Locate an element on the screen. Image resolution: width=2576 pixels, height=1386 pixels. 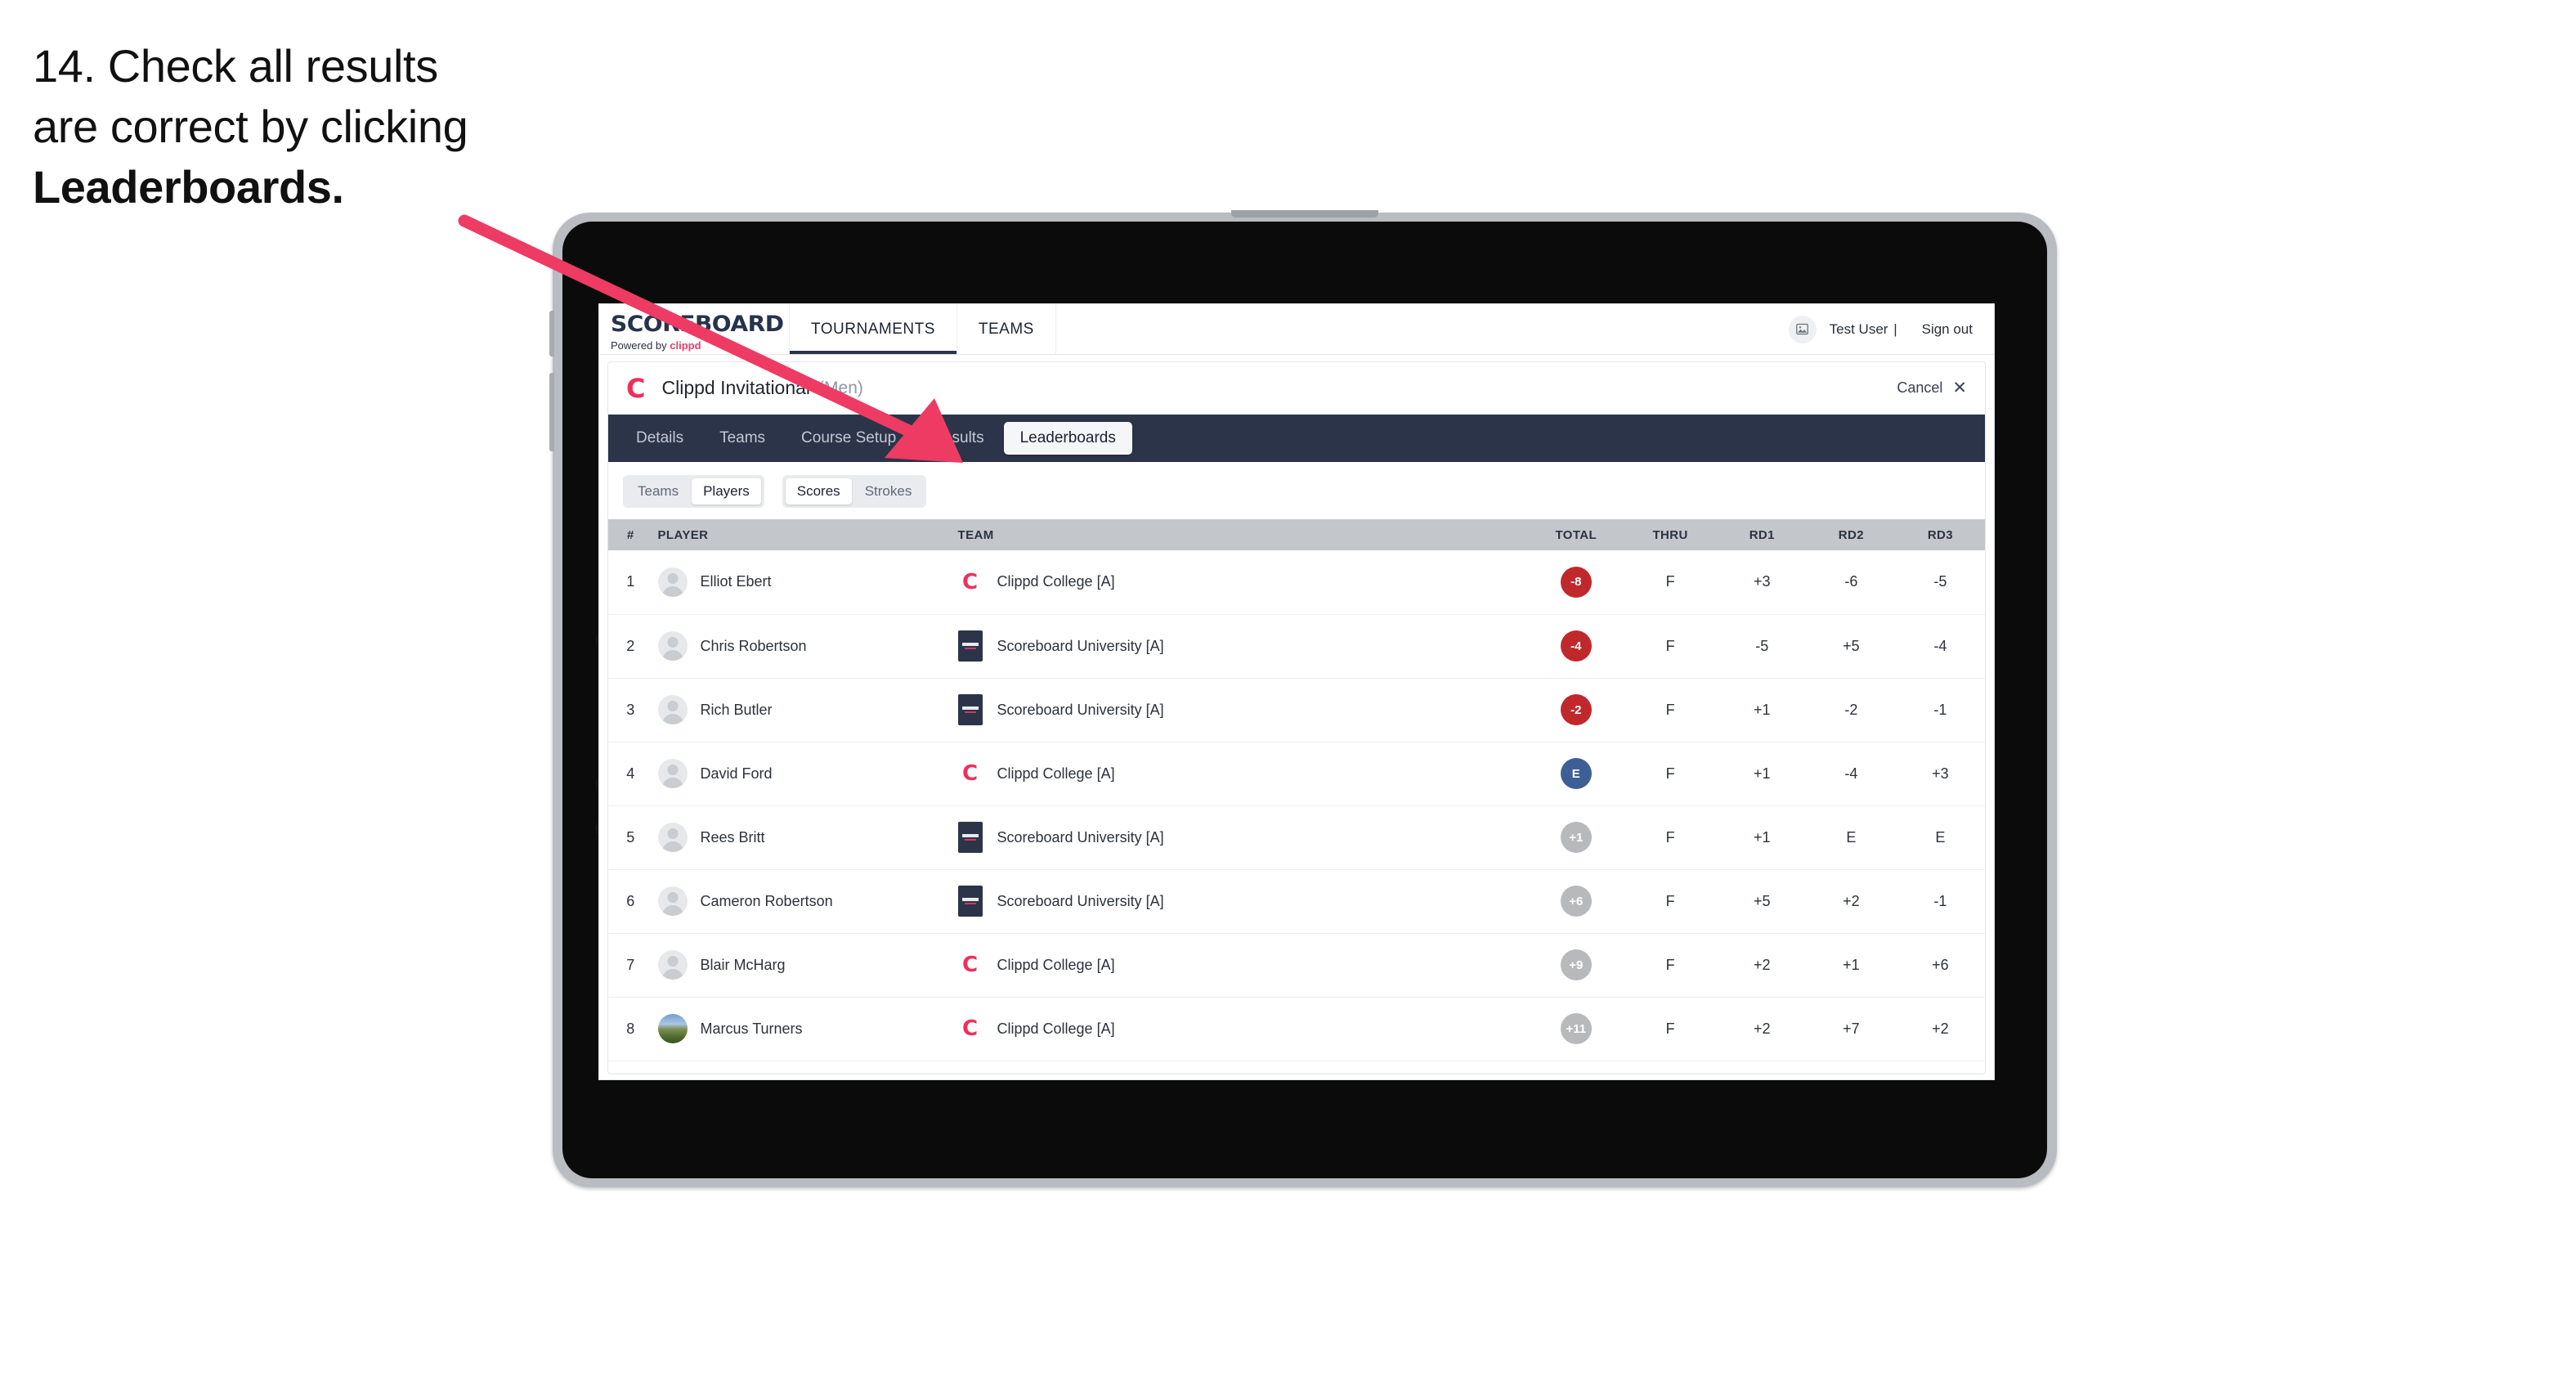
player-name: David Ford is located at coordinates (736, 773).